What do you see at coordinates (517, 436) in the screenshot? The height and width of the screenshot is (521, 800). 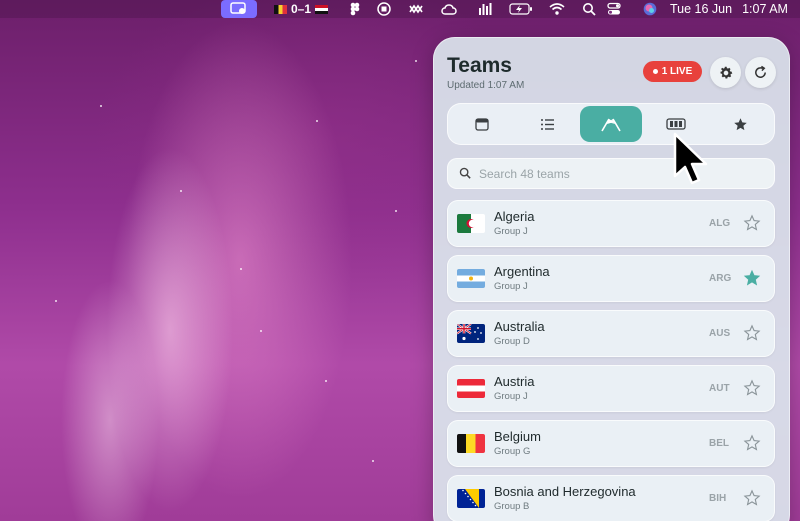 I see `team-name: Belgium` at bounding box center [517, 436].